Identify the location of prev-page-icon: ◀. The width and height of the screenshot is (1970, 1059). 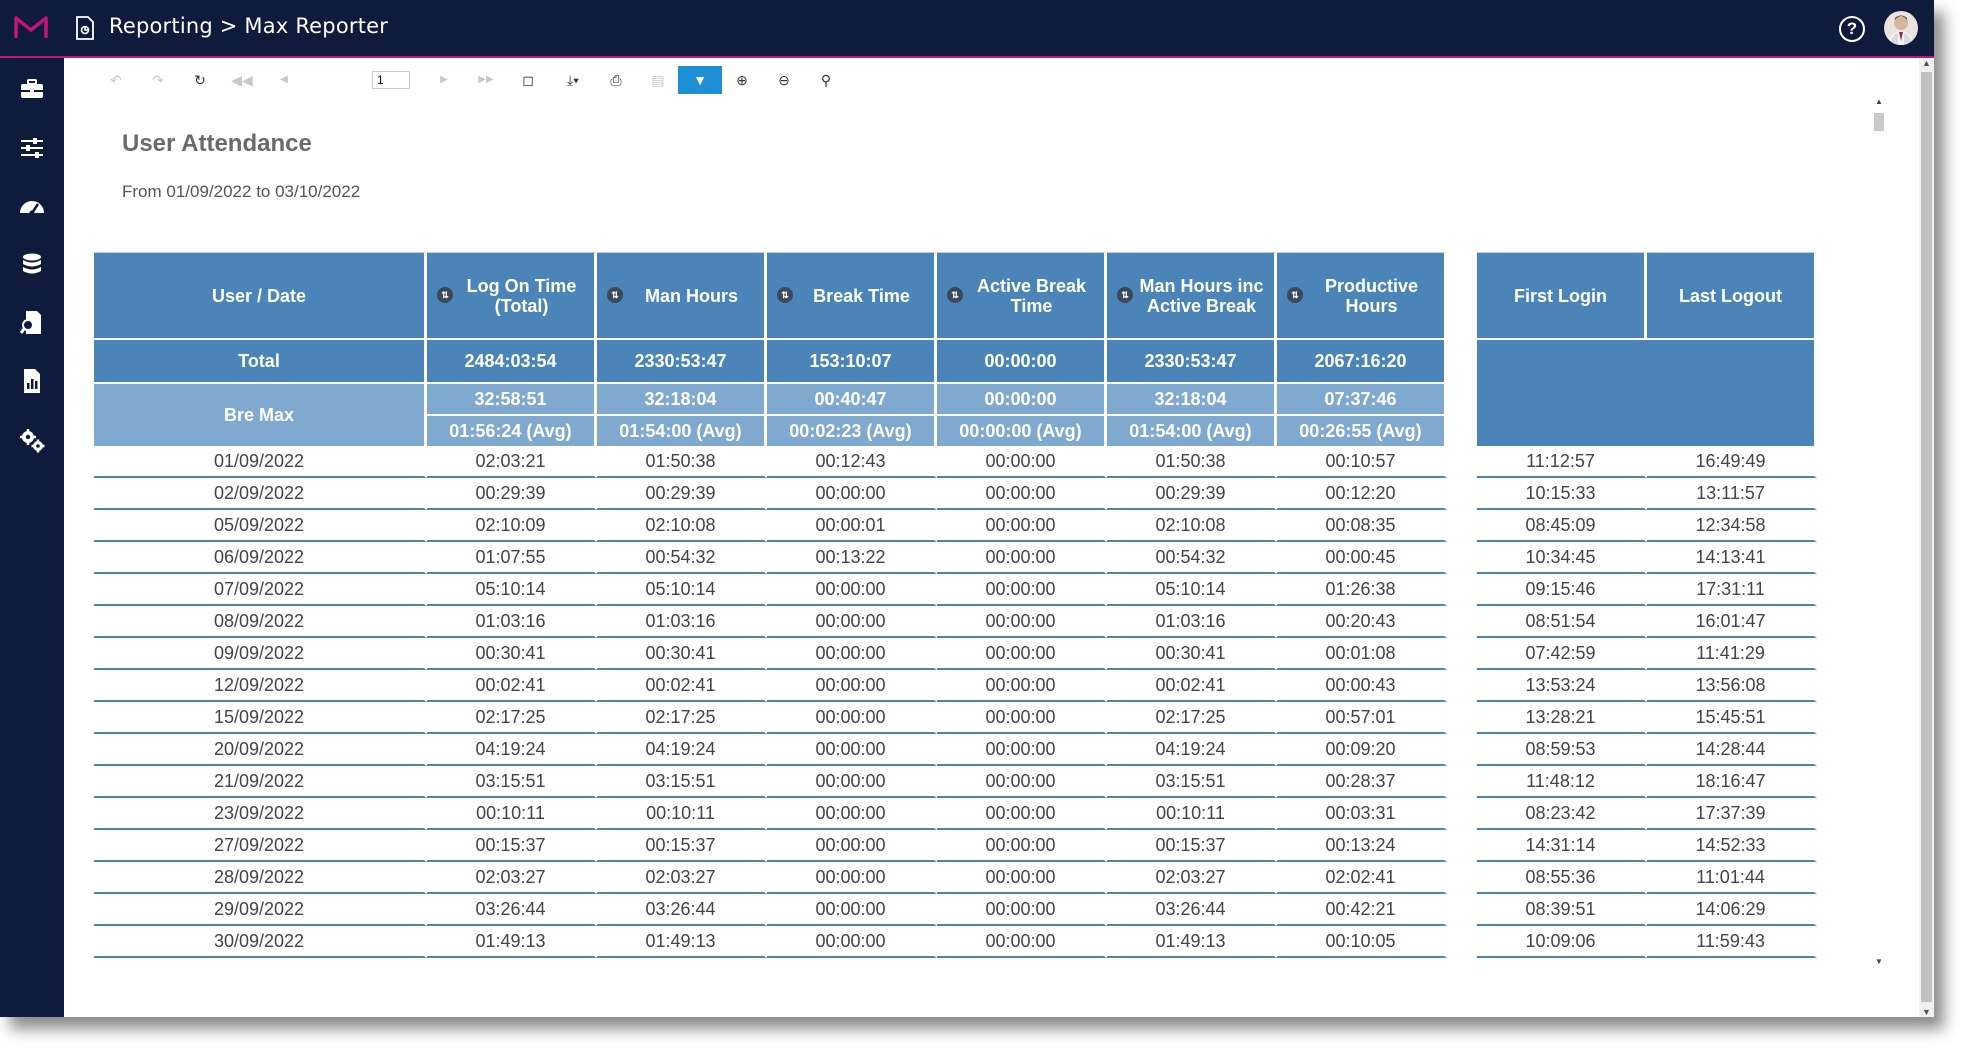
(284, 80).